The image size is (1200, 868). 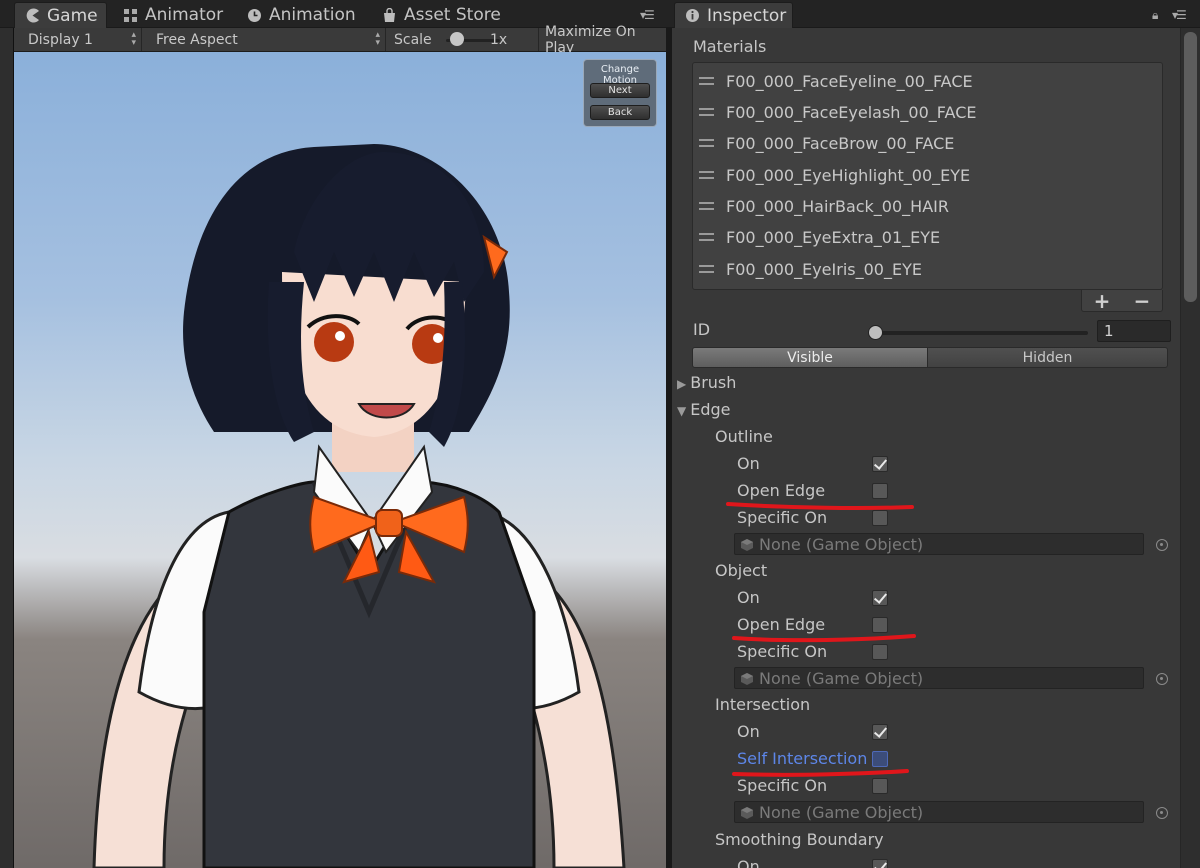 I want to click on list-item: F00_000_EyeExtra_01_EYE, so click(x=819, y=237).